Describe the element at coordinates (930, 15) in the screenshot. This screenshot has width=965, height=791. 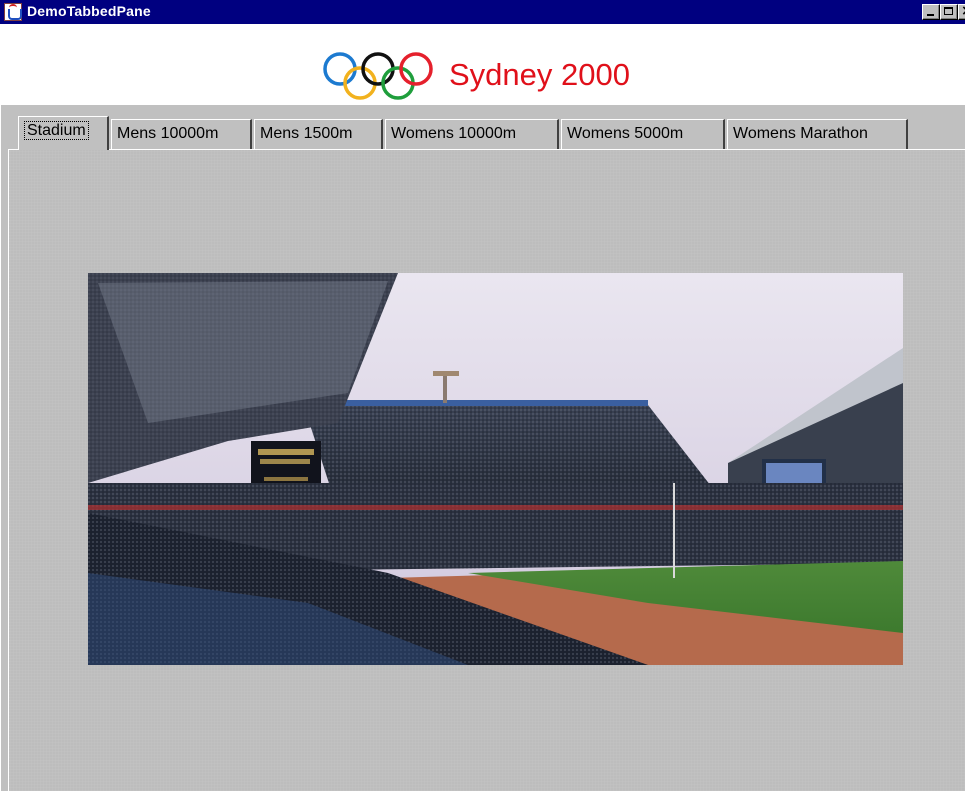
I see `minimize-icon` at that location.